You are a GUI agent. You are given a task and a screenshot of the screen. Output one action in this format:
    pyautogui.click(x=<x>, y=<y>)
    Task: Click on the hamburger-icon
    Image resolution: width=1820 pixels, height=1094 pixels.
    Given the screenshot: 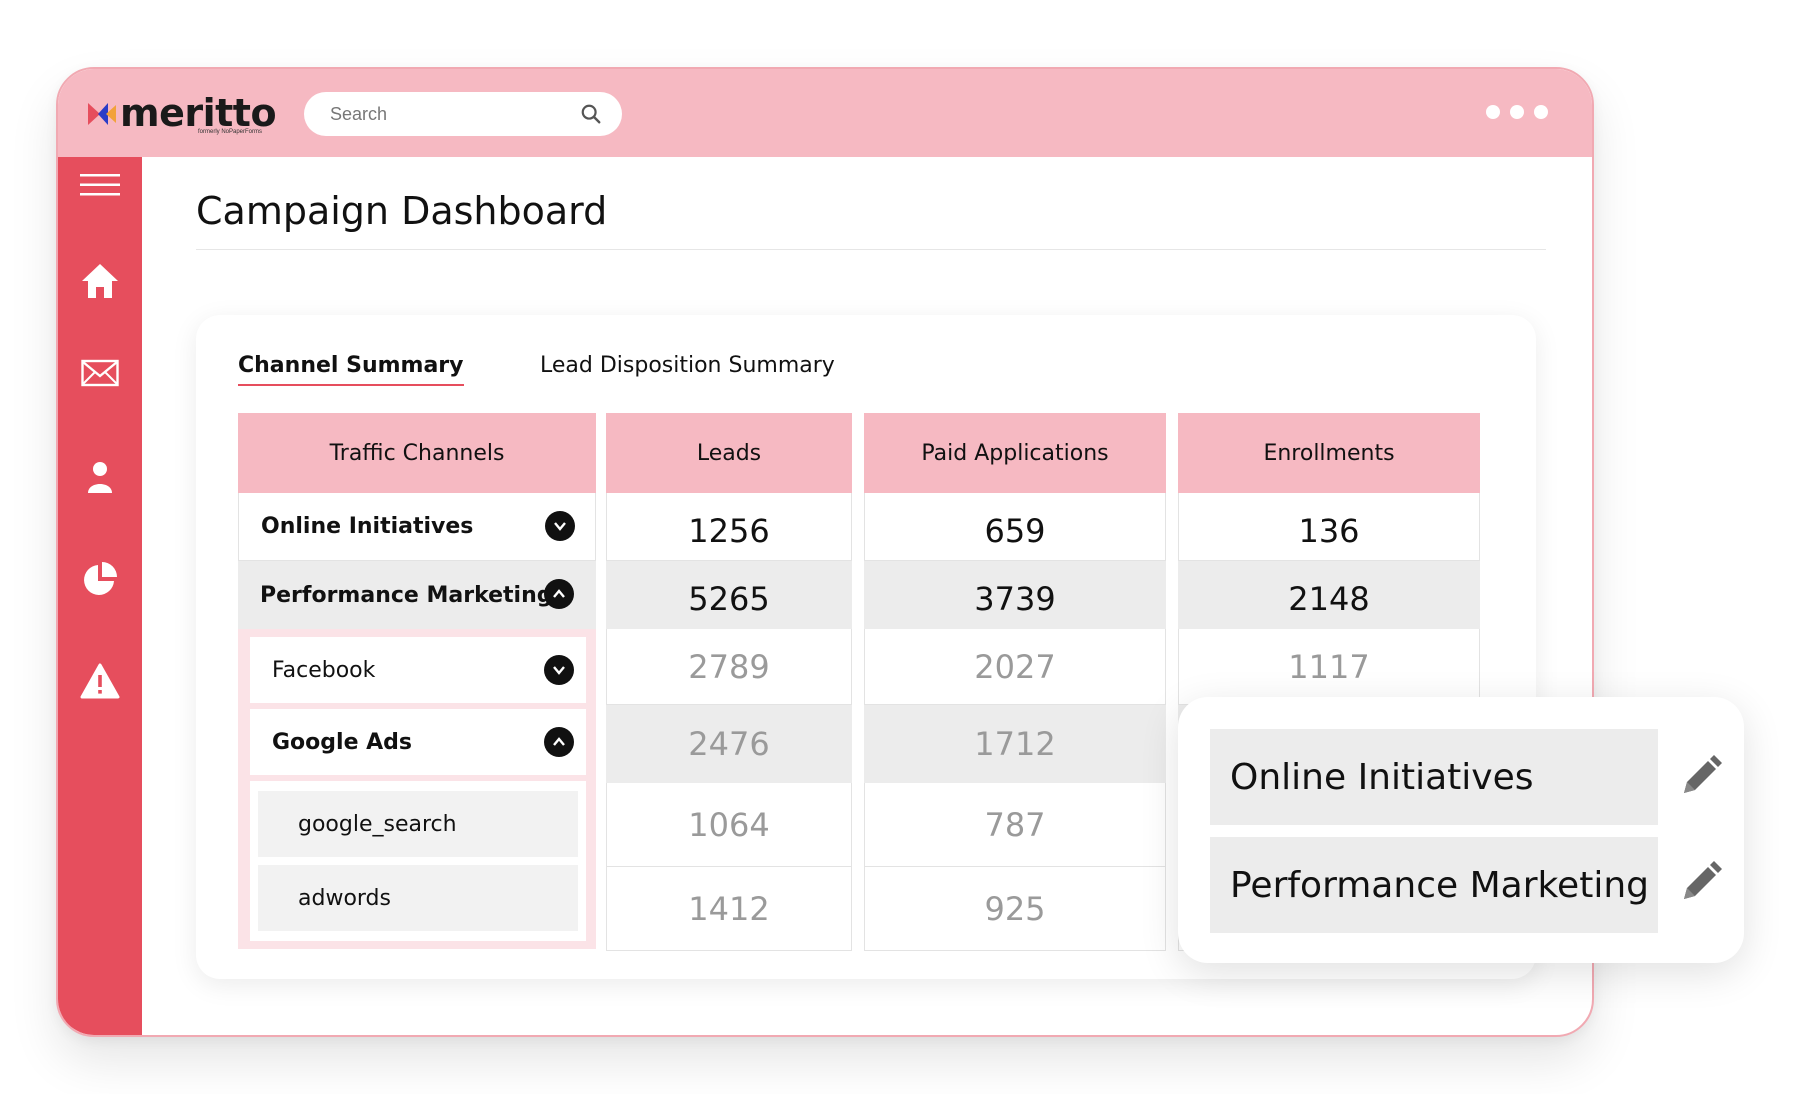 What is the action you would take?
    pyautogui.click(x=100, y=185)
    